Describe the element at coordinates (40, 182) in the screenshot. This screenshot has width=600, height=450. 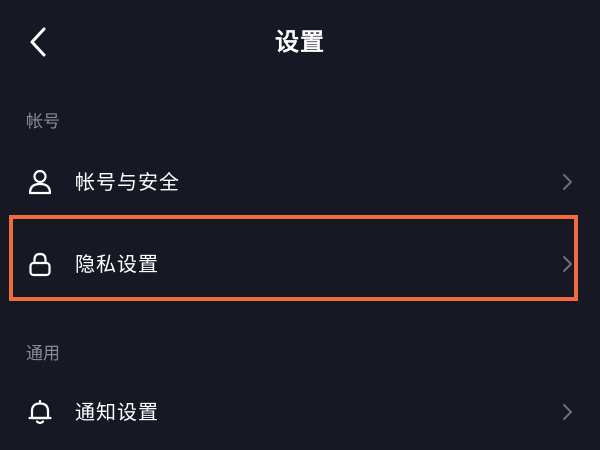
I see `user-icon` at that location.